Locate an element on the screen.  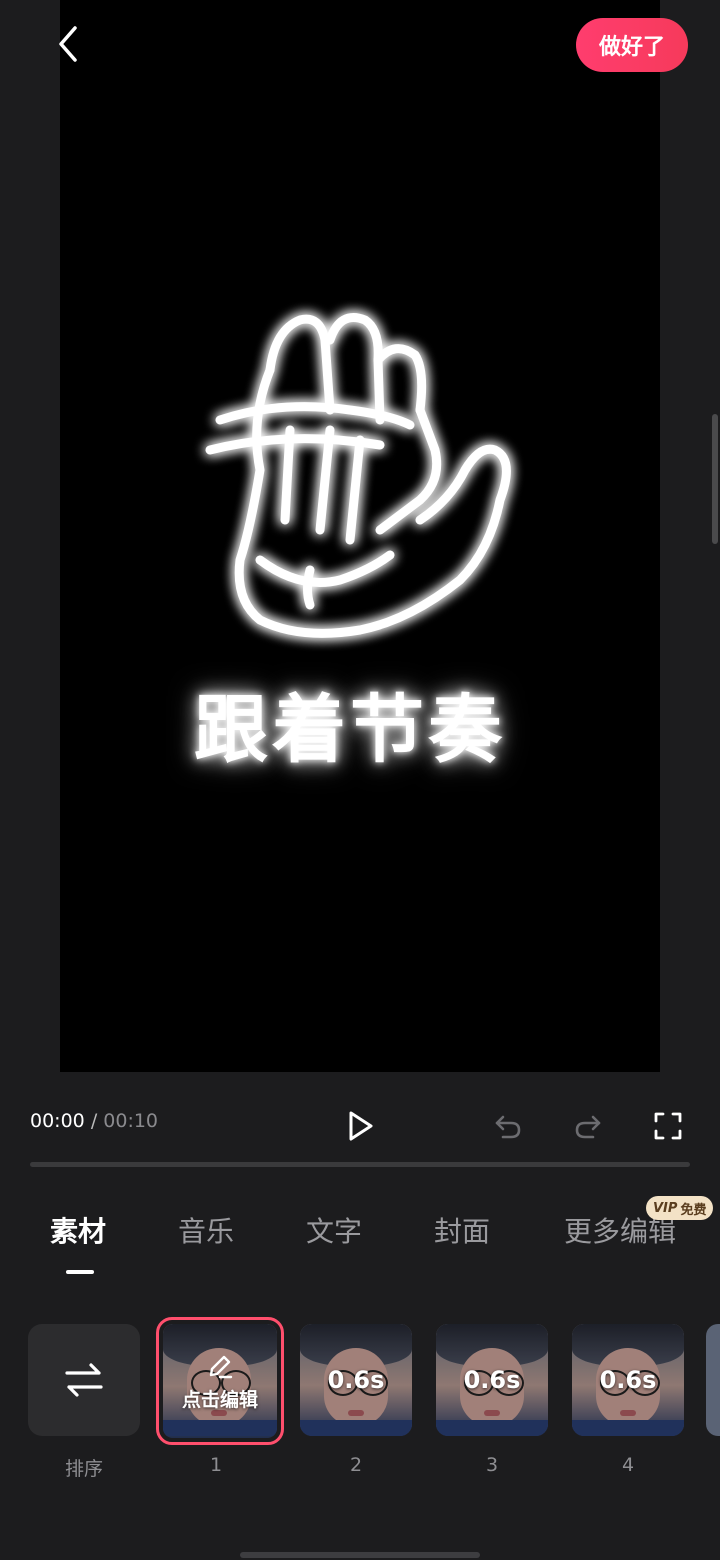
sort-label: 排序 is located at coordinates (83, 1469).